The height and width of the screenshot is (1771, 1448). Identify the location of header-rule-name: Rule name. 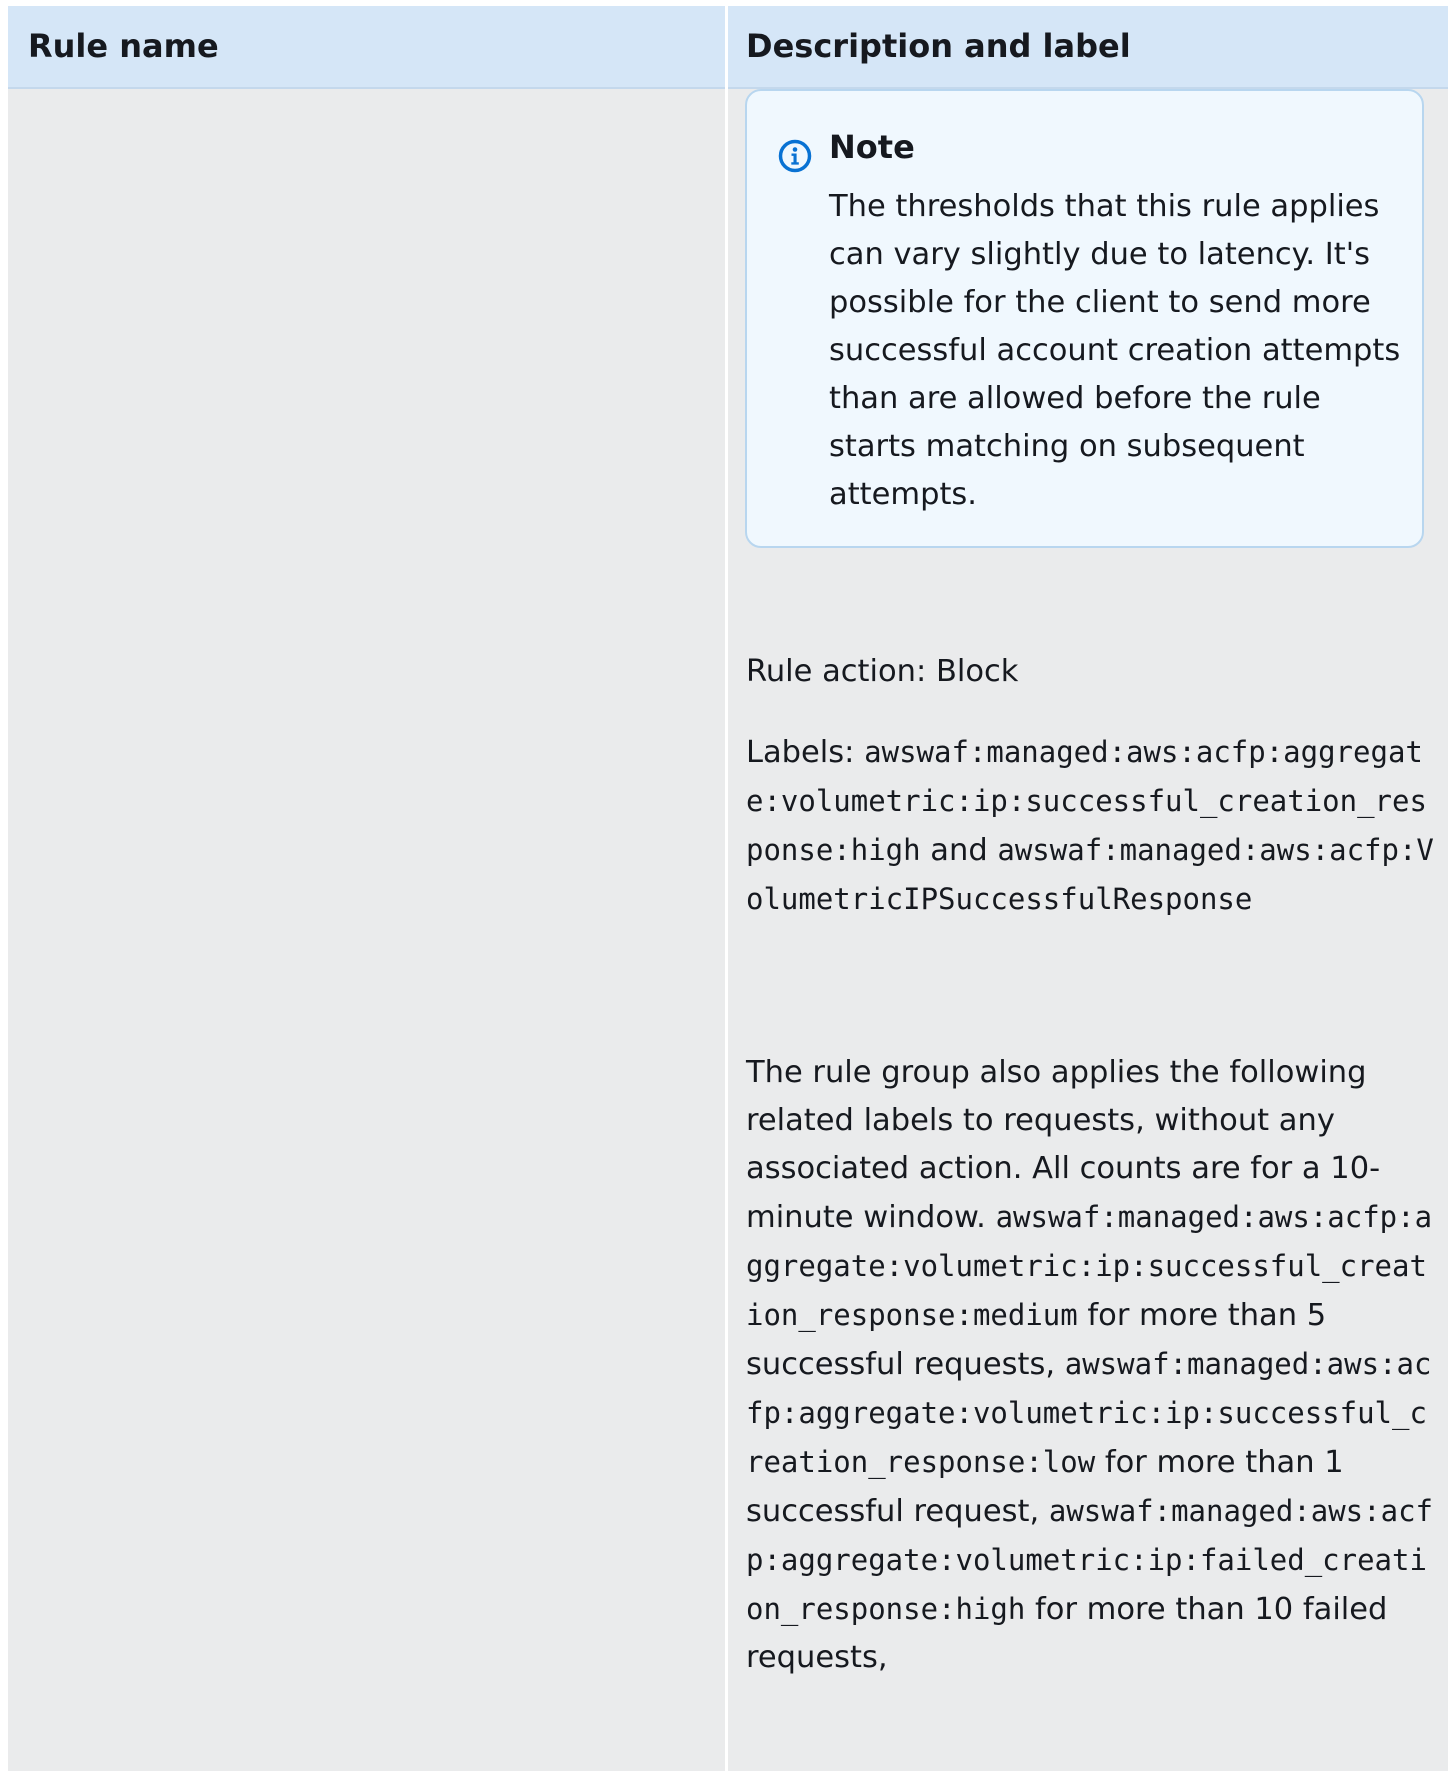
(123, 46).